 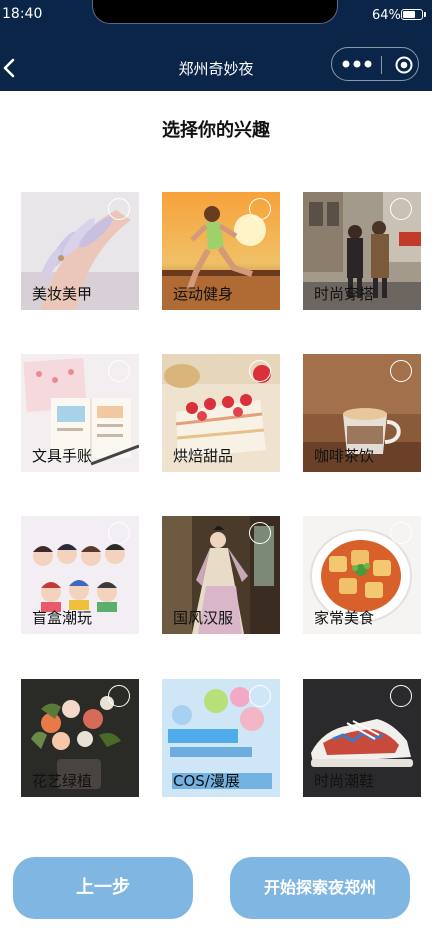 I want to click on interest-card-stationery: 文具手账, so click(x=80, y=413).